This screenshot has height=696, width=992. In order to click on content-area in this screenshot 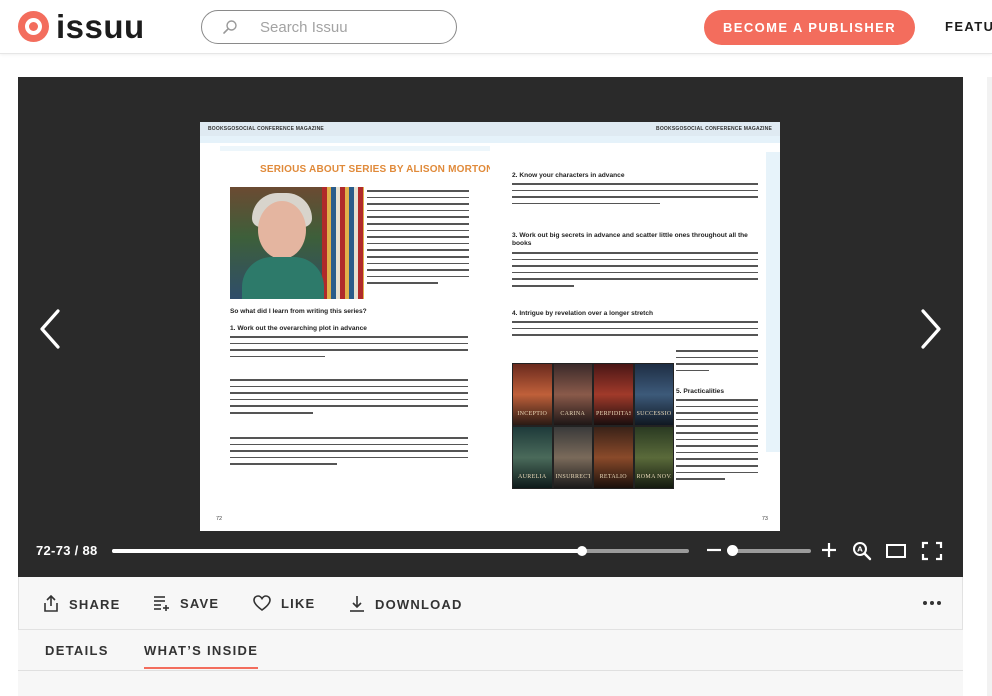, I will do `click(490, 683)`.